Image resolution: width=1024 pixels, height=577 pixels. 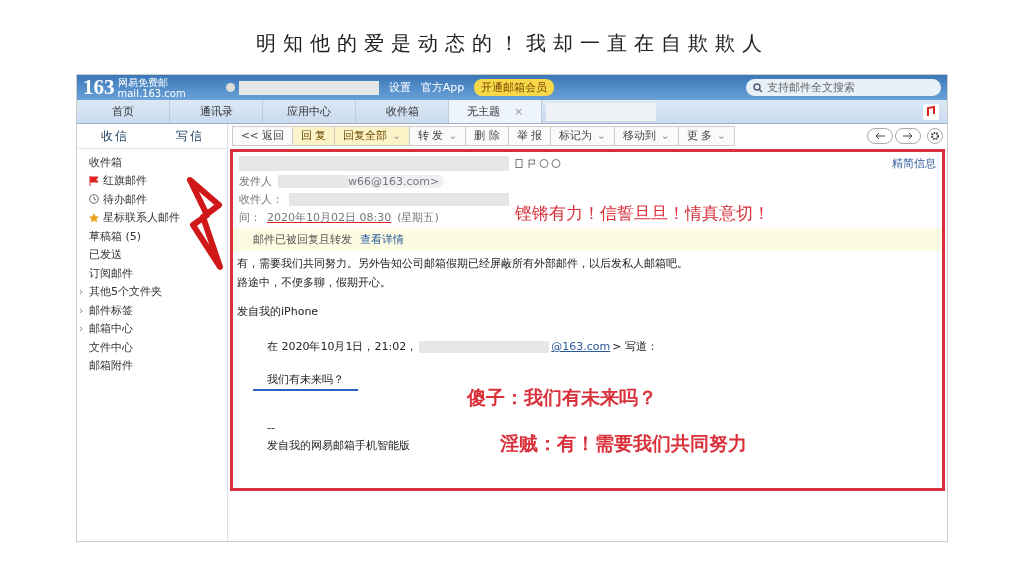 I want to click on settings-icon, so click(x=935, y=136).